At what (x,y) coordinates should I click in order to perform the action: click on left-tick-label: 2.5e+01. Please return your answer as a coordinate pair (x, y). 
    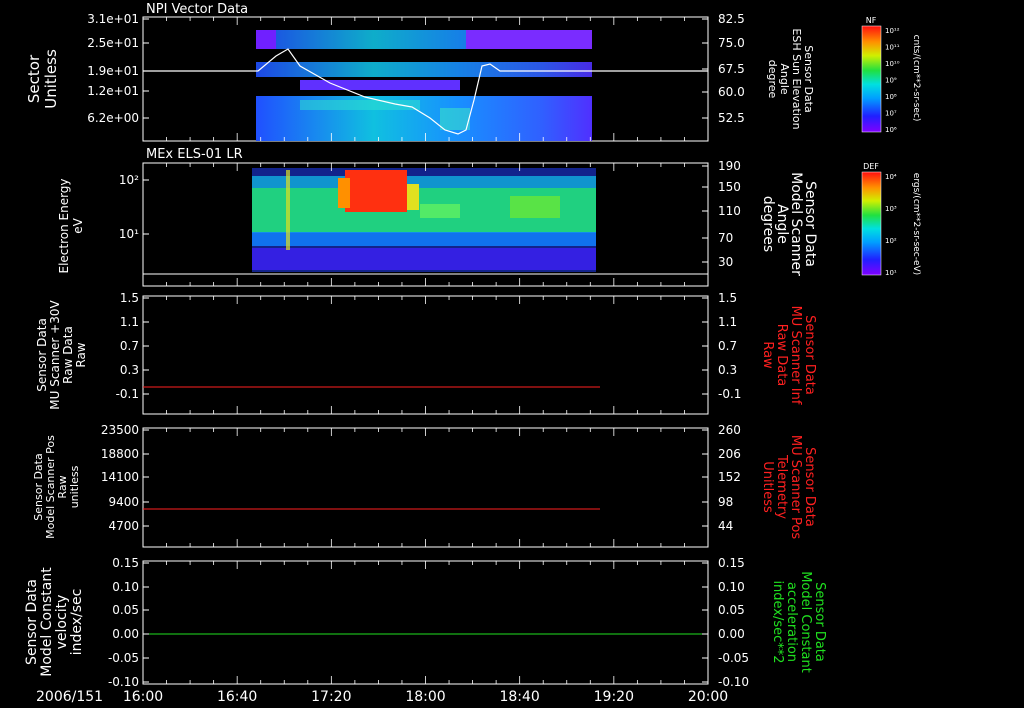
    Looking at the image, I should click on (113, 43).